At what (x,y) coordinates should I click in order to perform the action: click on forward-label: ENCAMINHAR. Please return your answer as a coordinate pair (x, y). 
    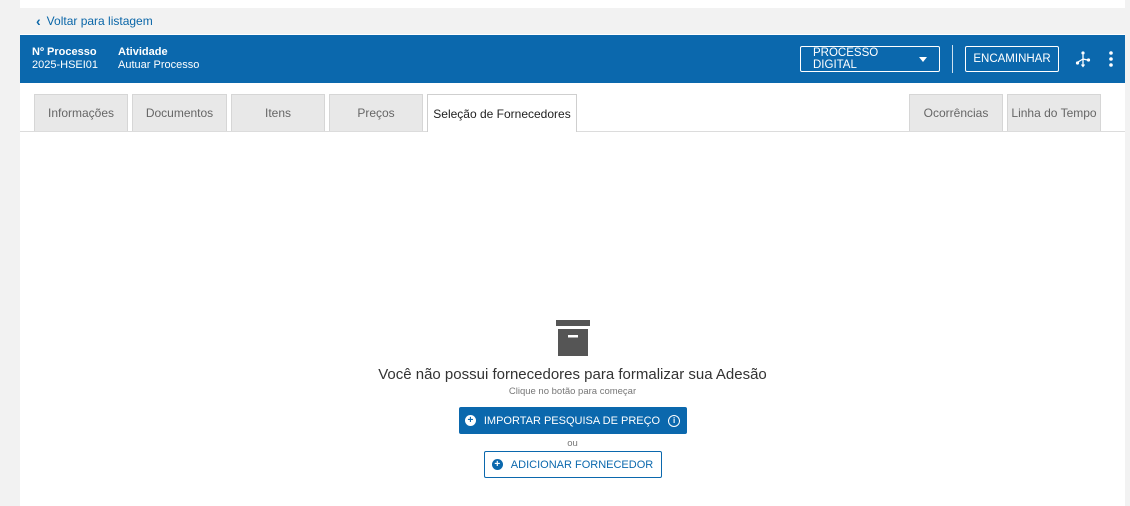
    Looking at the image, I should click on (1012, 59).